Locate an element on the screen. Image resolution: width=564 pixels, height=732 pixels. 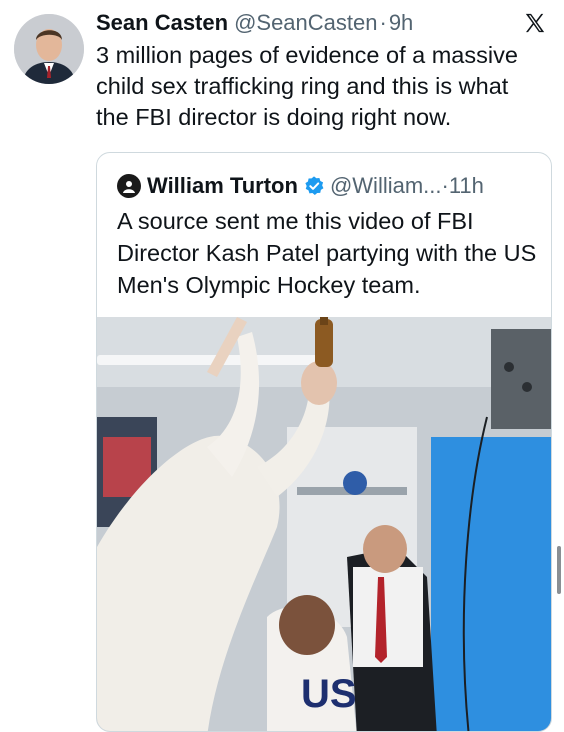
author-avatar is located at coordinates (49, 49).